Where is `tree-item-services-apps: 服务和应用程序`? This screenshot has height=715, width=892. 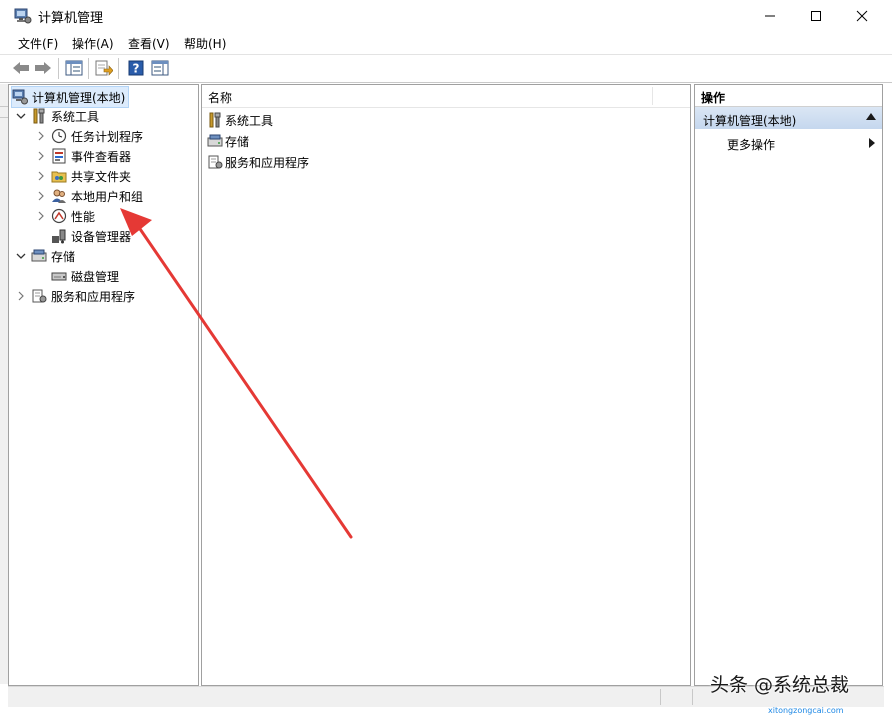 tree-item-services-apps: 服务和应用程序 is located at coordinates (75, 296).